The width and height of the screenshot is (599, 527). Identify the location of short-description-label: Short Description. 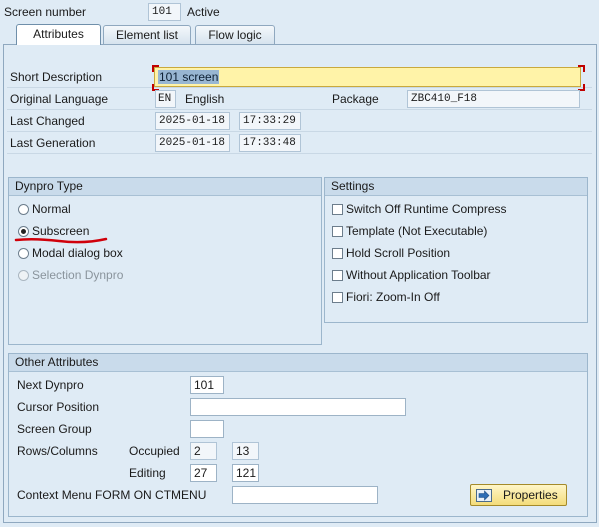
(56, 77).